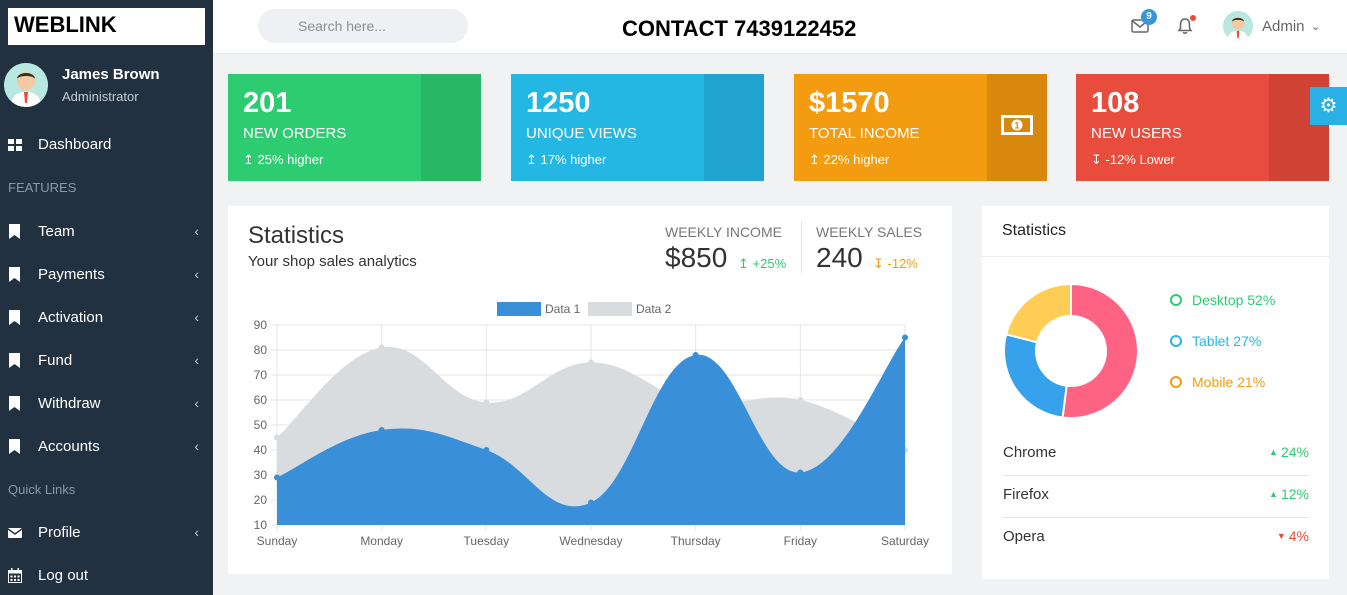 Image resolution: width=1347 pixels, height=595 pixels. I want to click on sidebar-item-label: Dashboard, so click(75, 144).